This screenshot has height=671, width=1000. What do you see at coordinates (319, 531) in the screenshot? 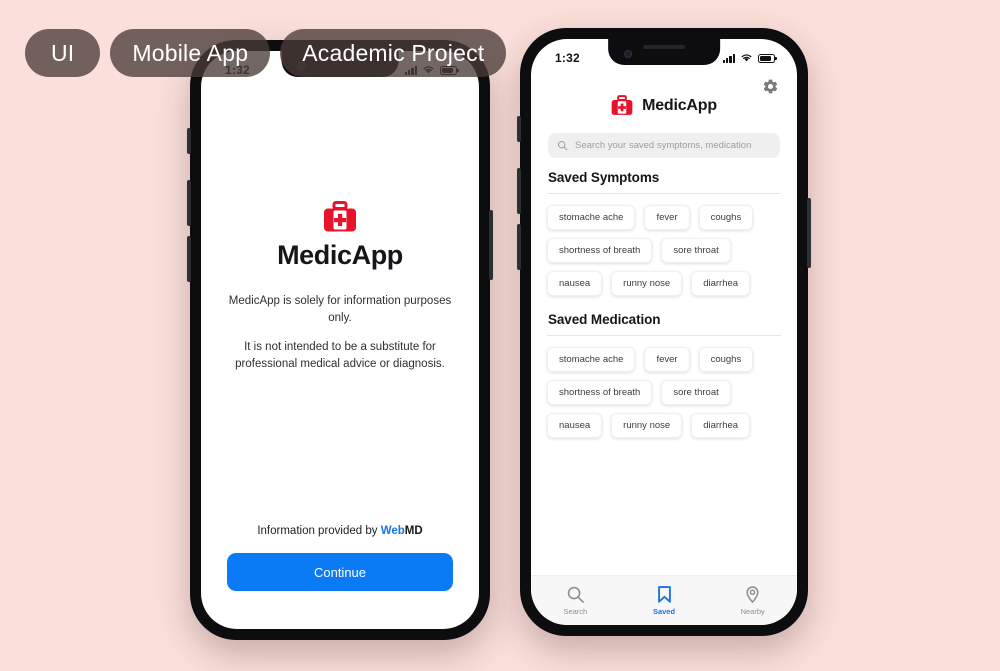
I see `attribution-prefix: Information provided by` at bounding box center [319, 531].